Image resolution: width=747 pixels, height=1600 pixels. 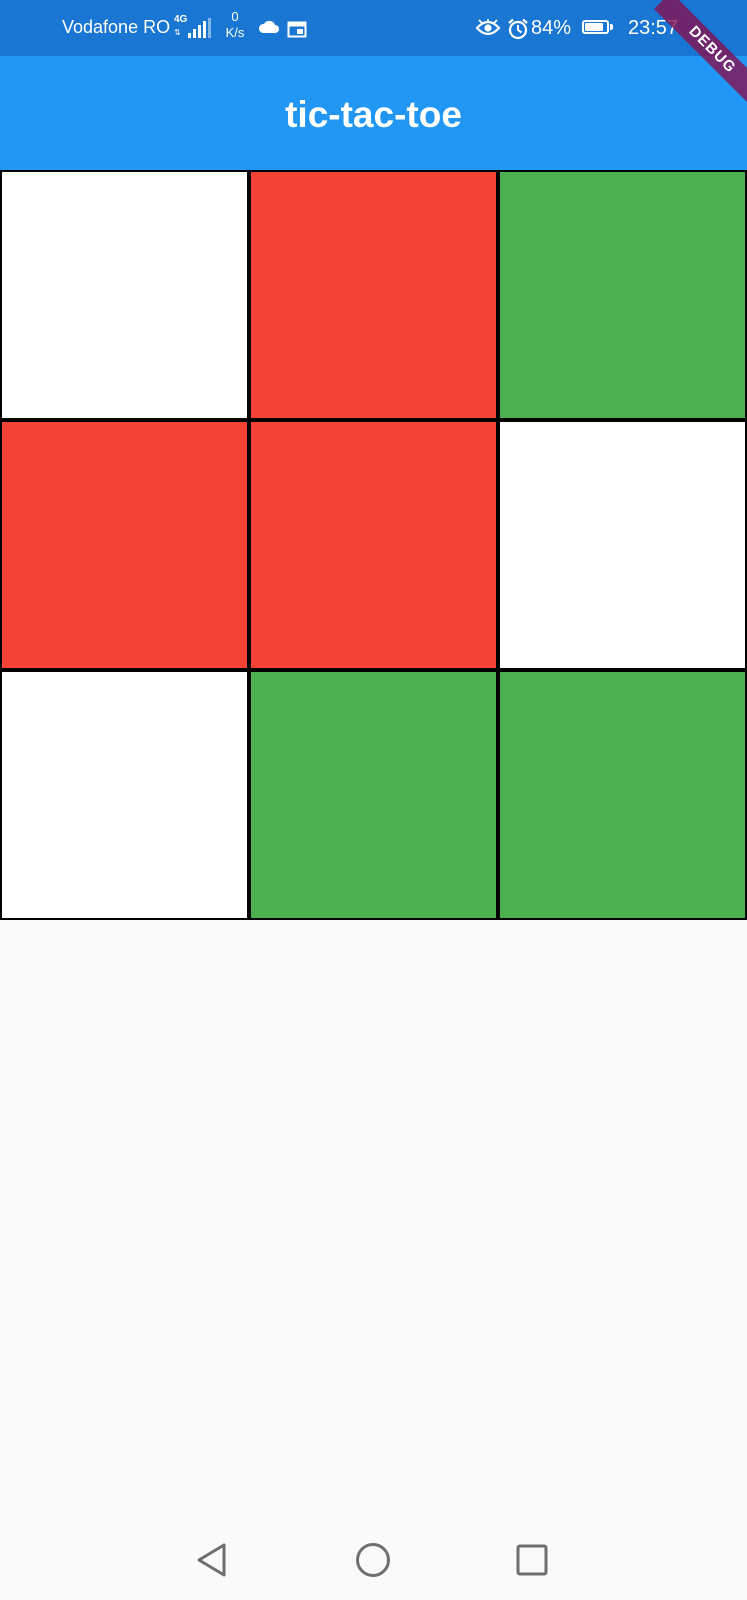 I want to click on eye-icon, so click(x=488, y=27).